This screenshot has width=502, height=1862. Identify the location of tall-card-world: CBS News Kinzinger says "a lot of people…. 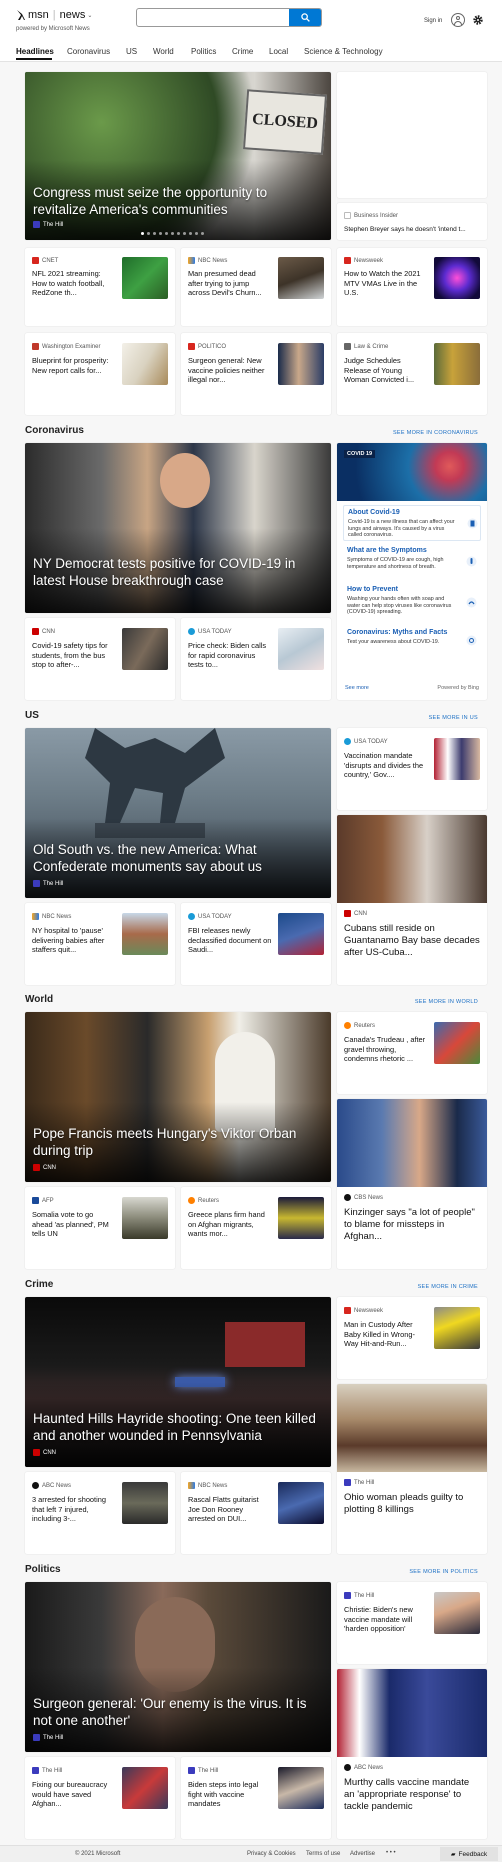
(412, 1184).